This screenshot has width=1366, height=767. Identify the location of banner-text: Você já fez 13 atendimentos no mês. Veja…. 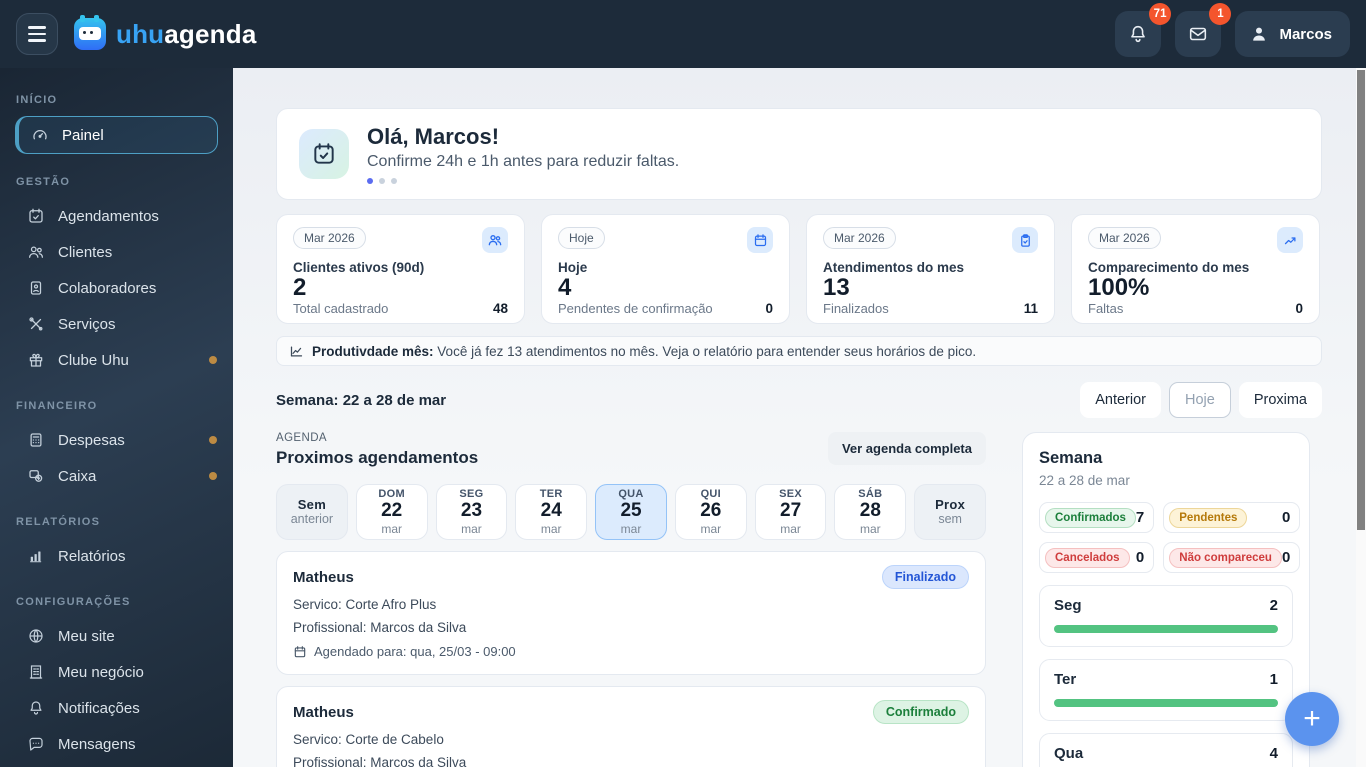
(707, 351).